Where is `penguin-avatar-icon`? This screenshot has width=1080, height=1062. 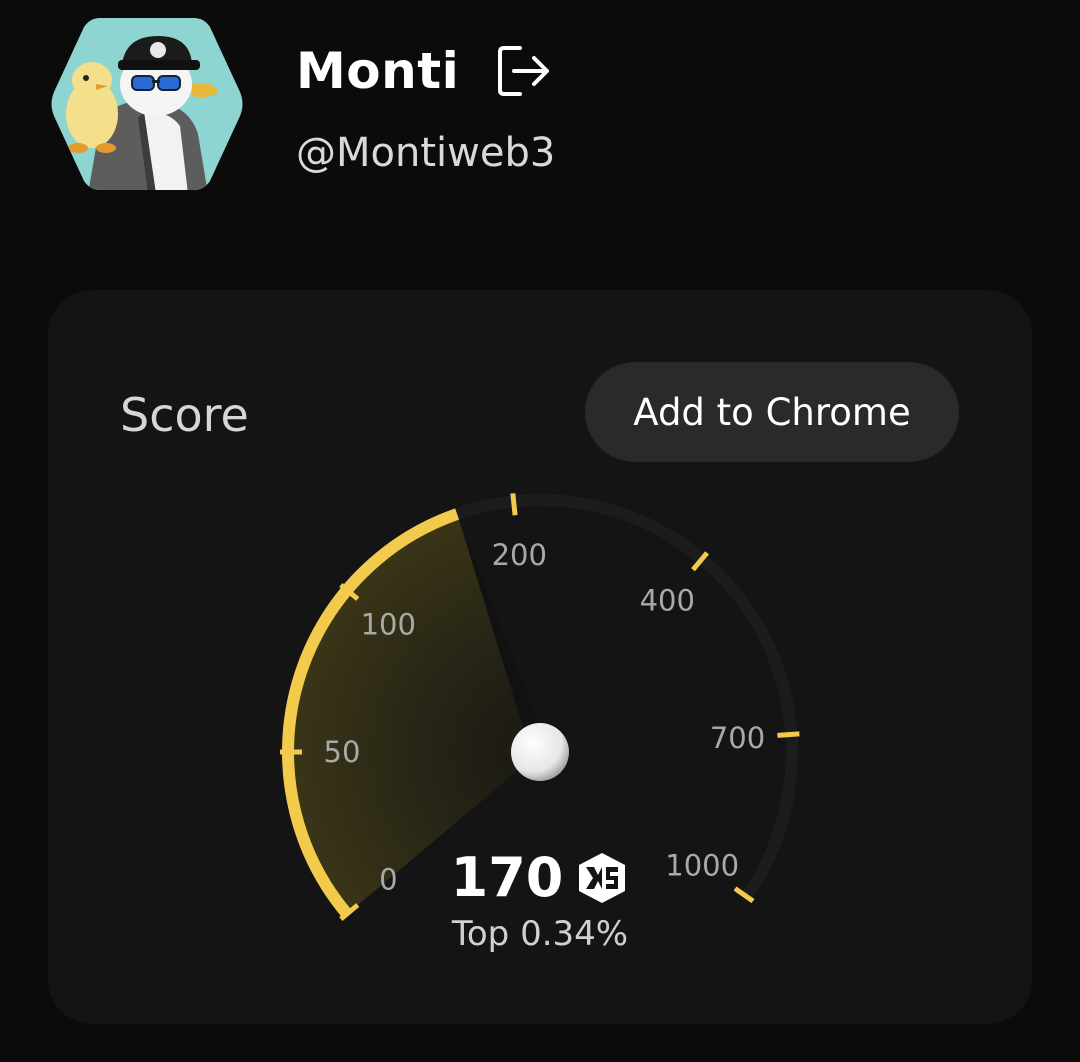 penguin-avatar-icon is located at coordinates (147, 104).